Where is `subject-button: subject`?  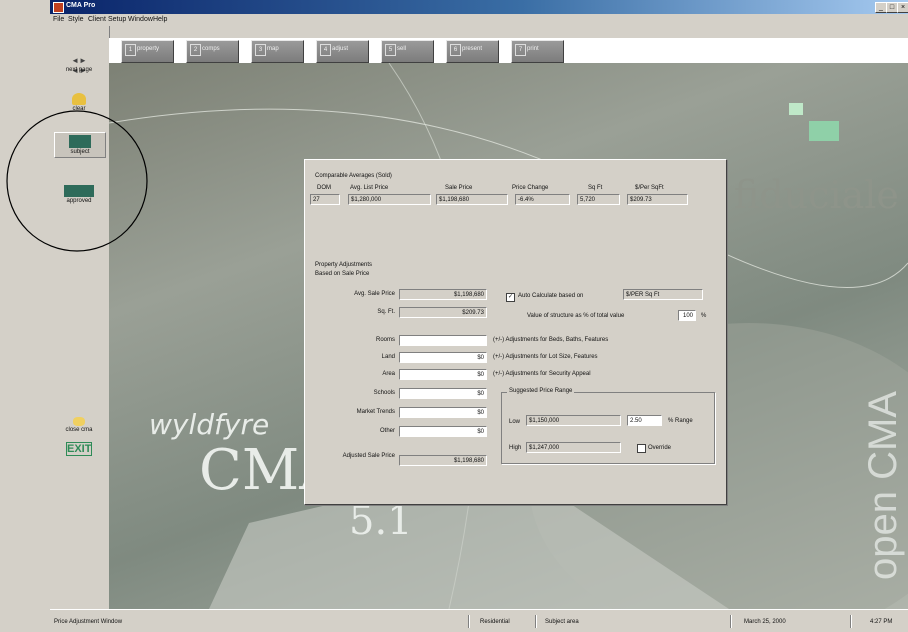
subject-button: subject is located at coordinates (80, 145).